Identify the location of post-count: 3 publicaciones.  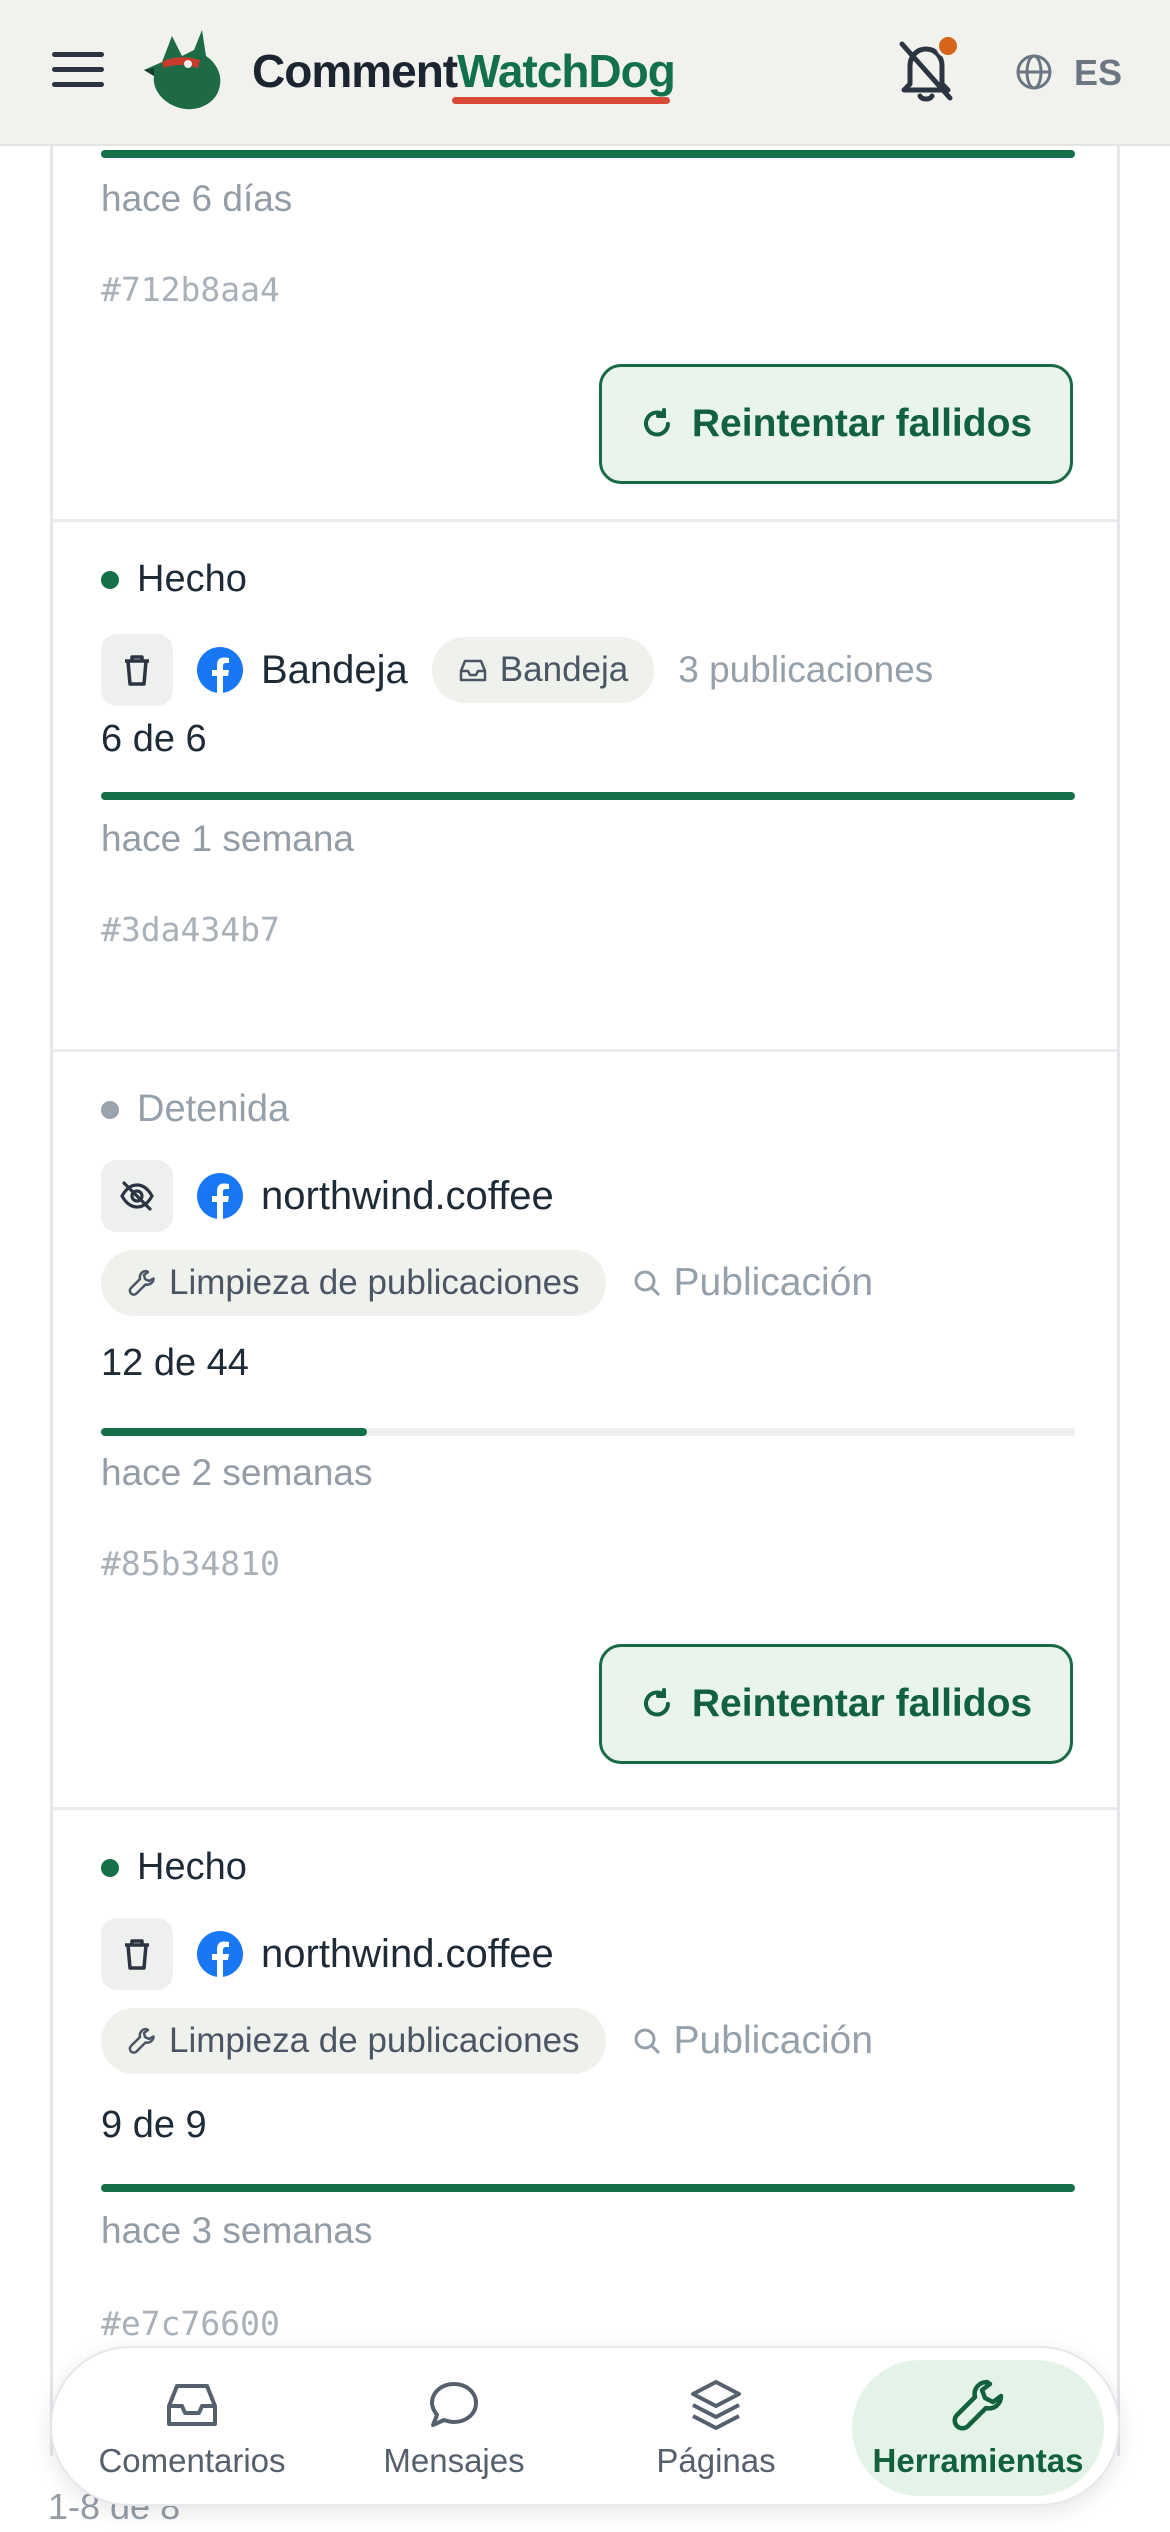
(806, 669).